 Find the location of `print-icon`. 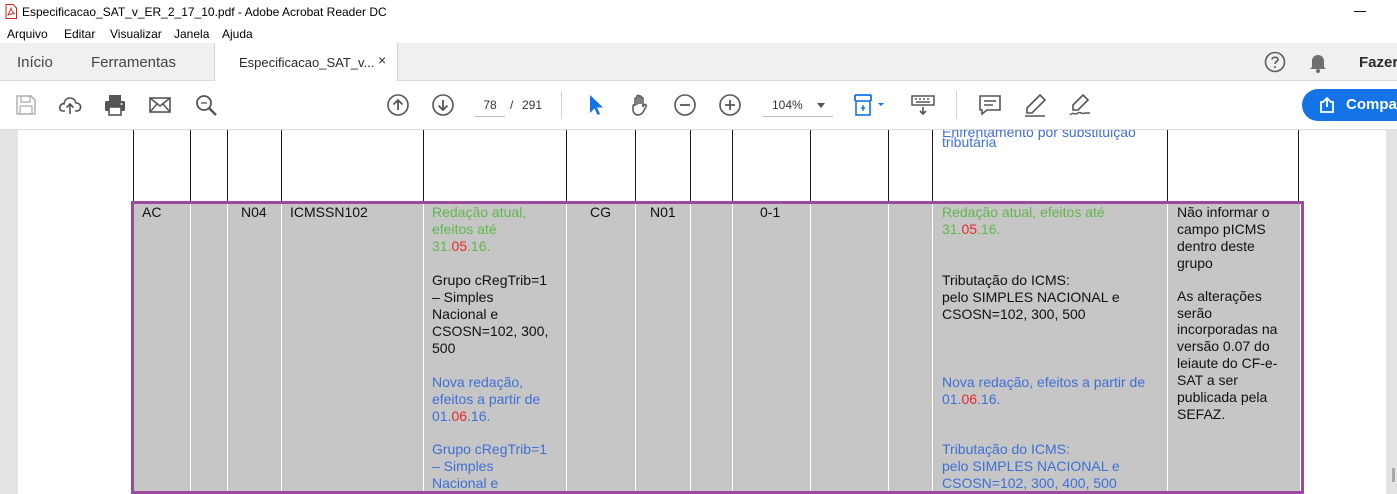

print-icon is located at coordinates (115, 105).